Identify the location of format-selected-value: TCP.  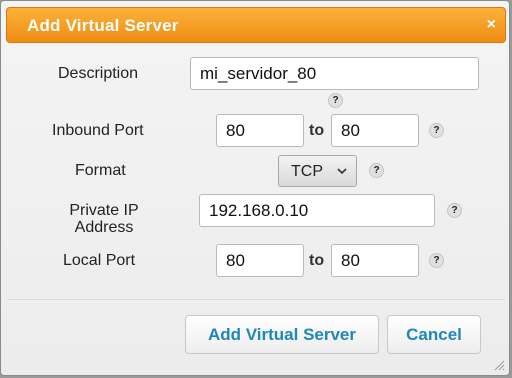
(307, 171).